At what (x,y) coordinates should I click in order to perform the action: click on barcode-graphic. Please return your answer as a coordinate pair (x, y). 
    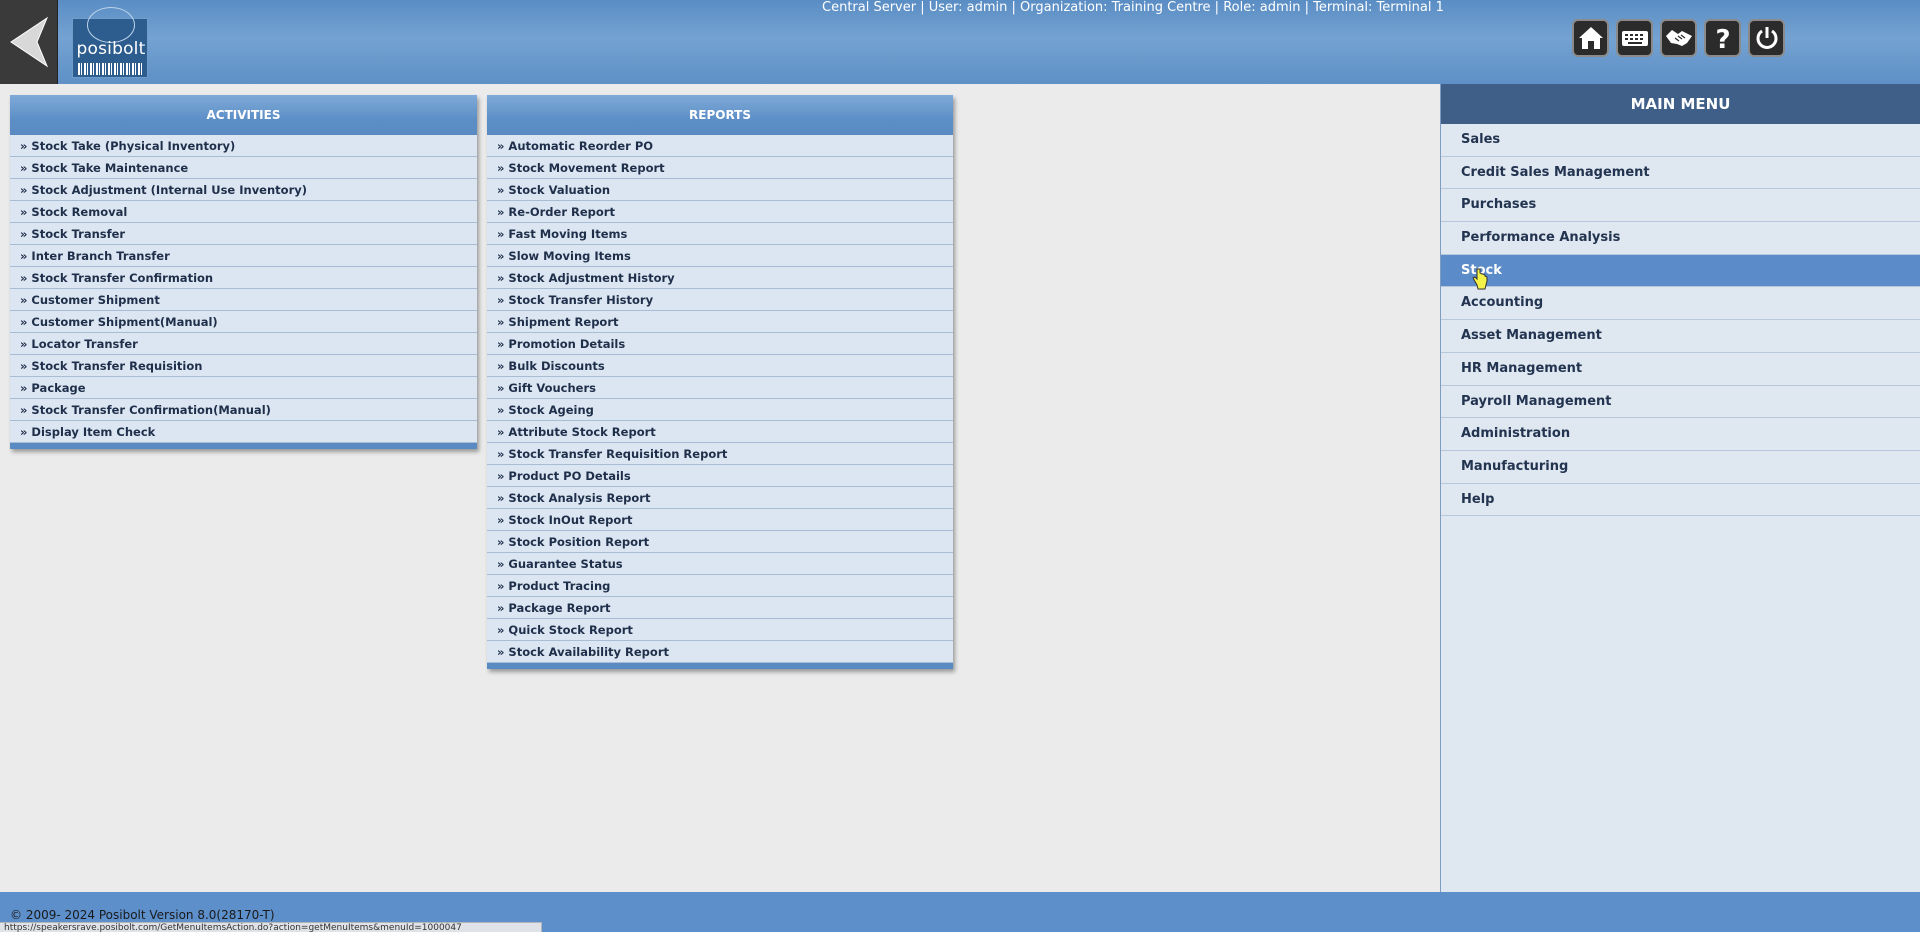
    Looking at the image, I should click on (111, 69).